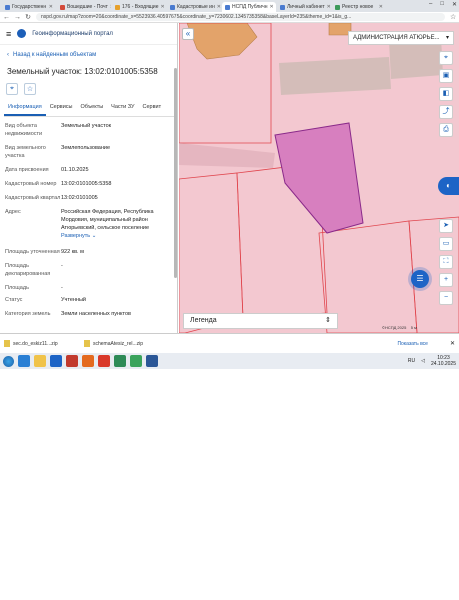  I want to click on chat-icon: ☰, so click(420, 279).